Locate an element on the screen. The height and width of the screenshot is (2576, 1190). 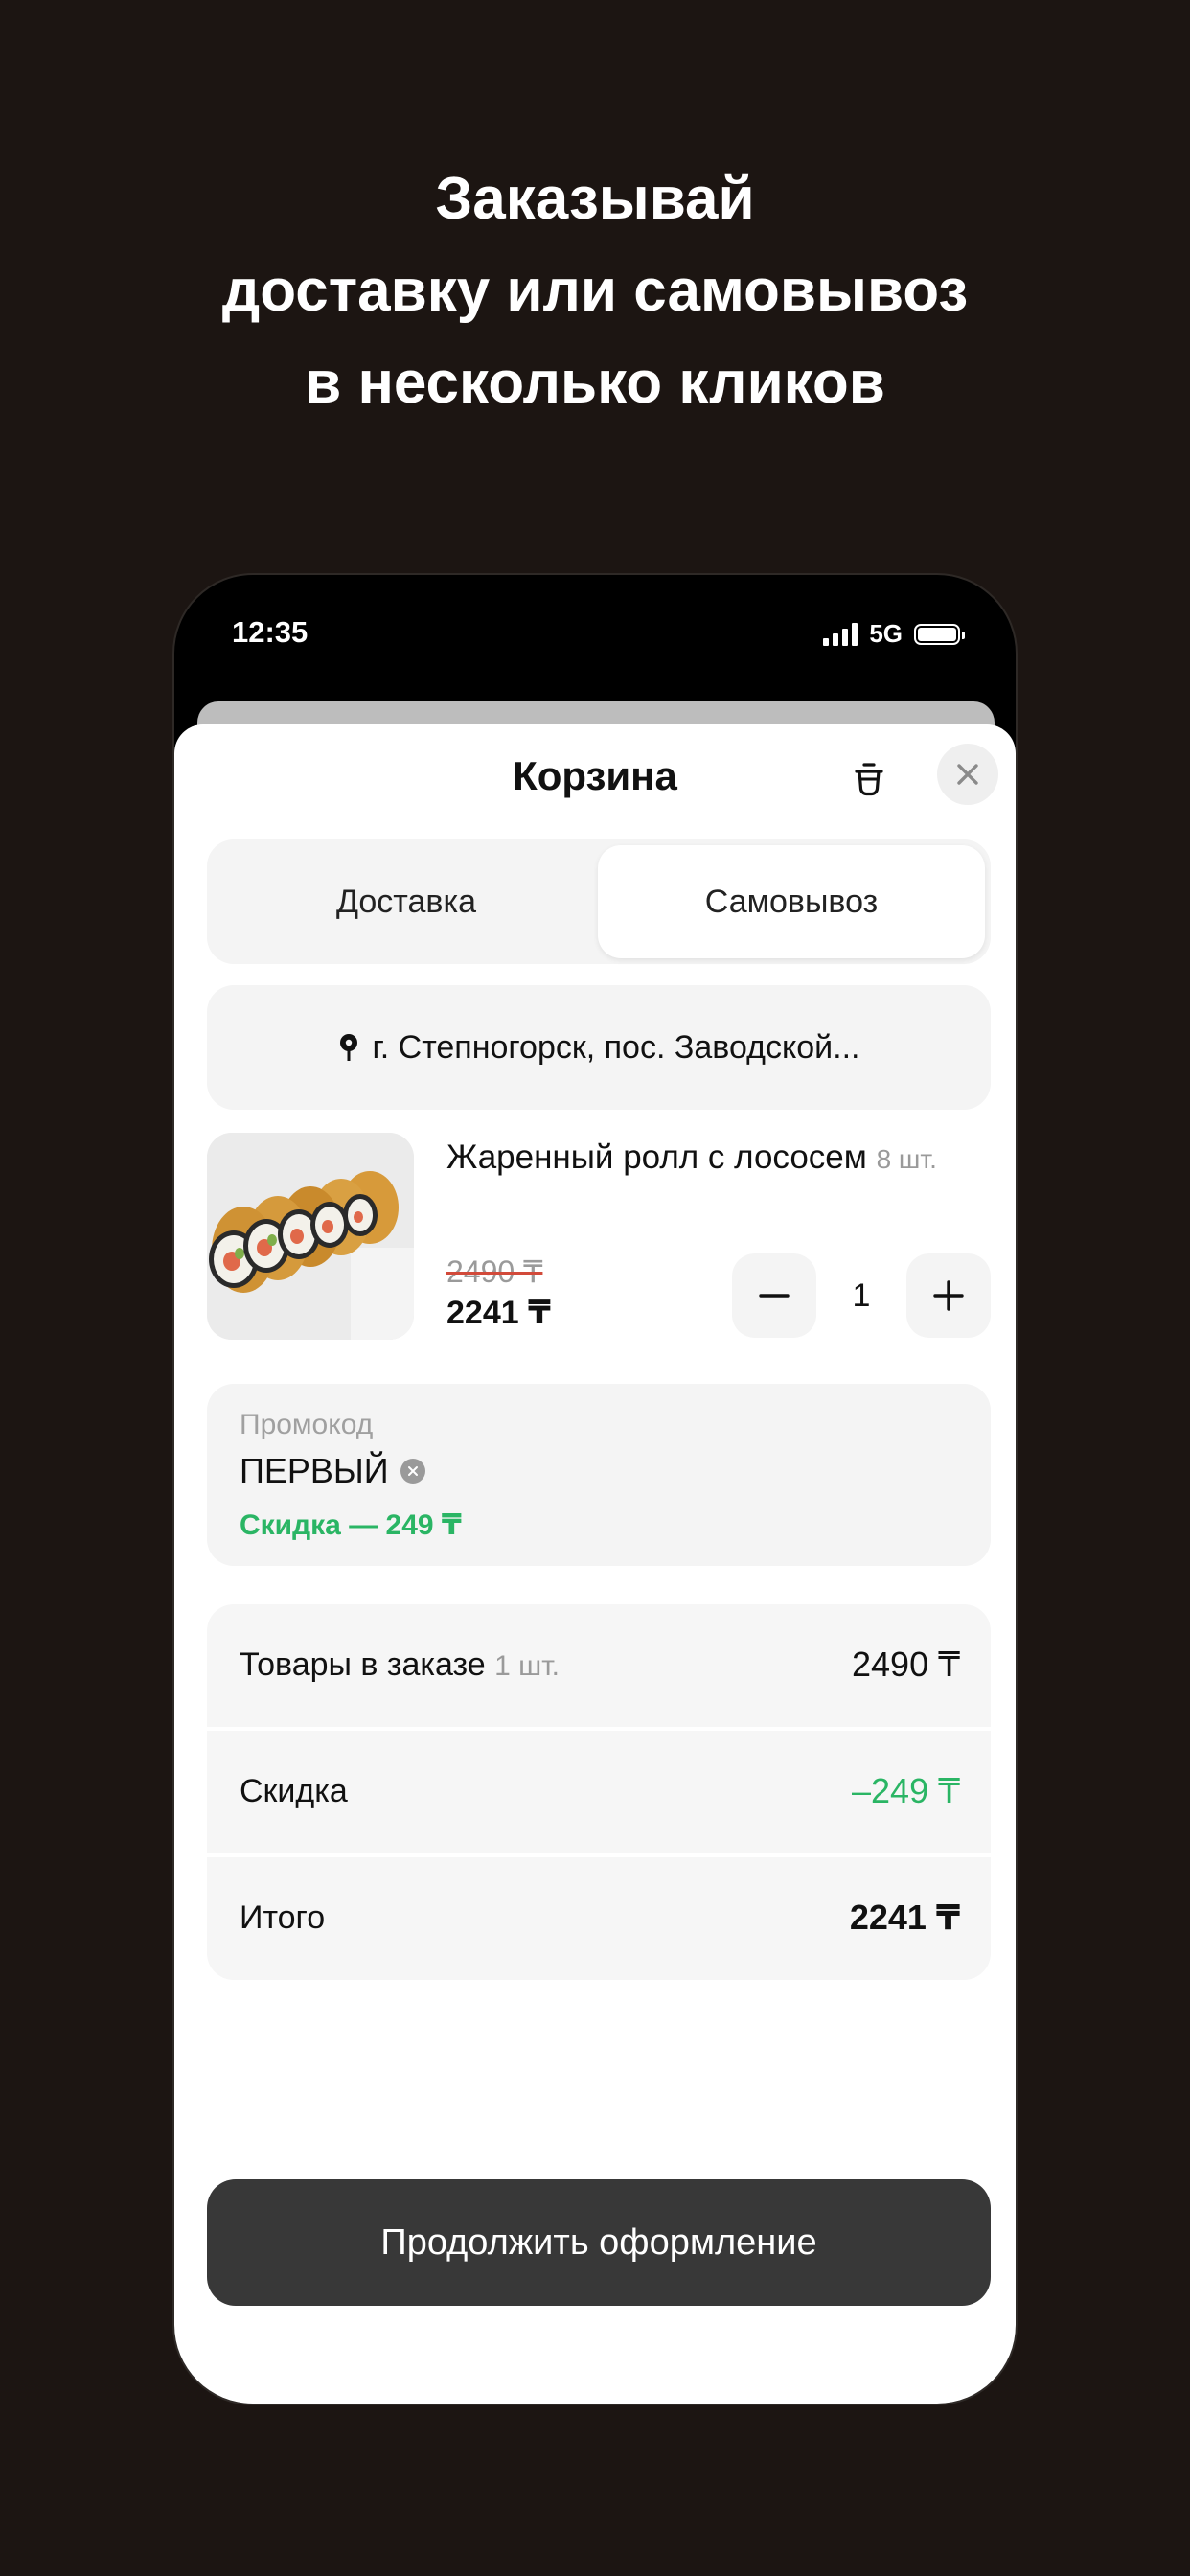
plus-icon is located at coordinates (949, 1295).